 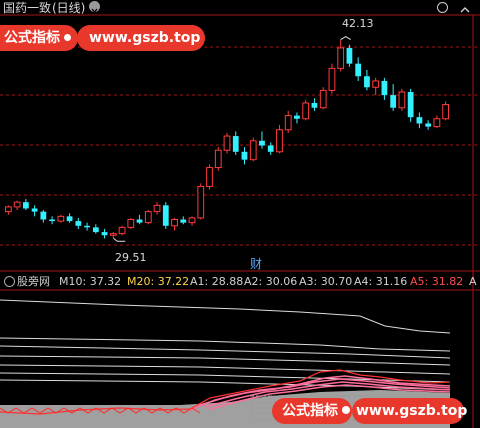 What do you see at coordinates (442, 7) in the screenshot?
I see `circle-icon` at bounding box center [442, 7].